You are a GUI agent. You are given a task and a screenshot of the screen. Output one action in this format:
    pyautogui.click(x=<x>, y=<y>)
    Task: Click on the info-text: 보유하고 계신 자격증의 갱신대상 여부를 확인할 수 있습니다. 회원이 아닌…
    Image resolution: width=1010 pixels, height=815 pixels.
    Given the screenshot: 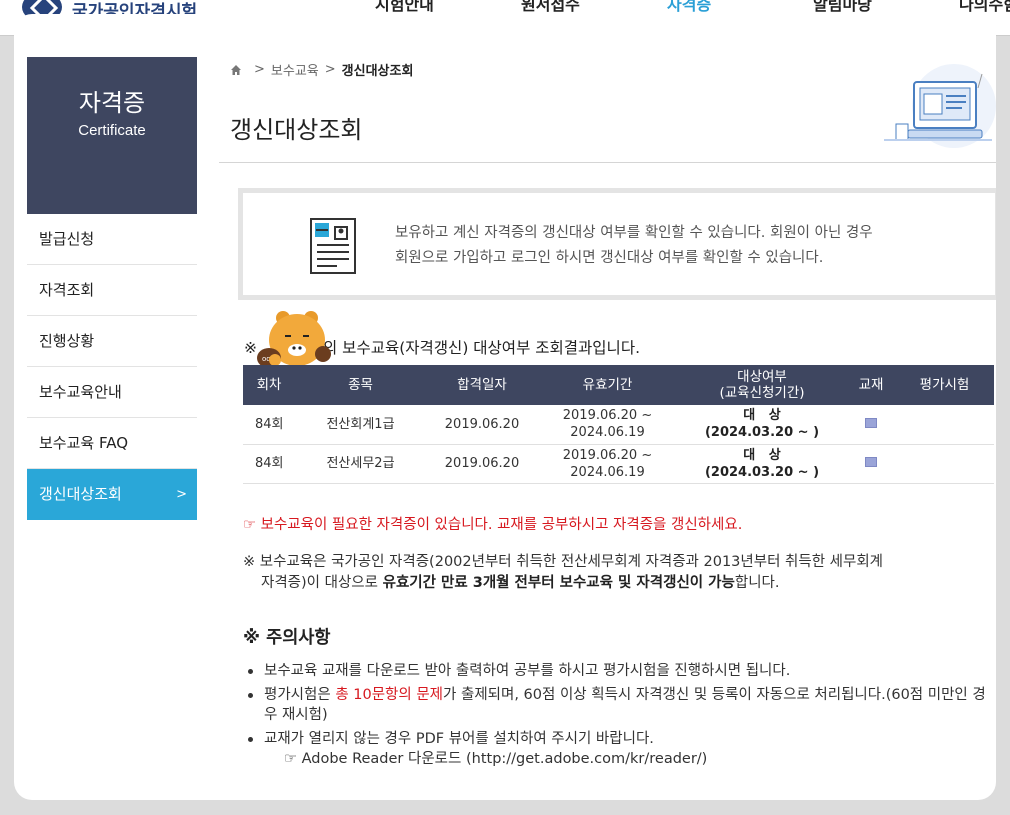 What is the action you would take?
    pyautogui.click(x=634, y=246)
    